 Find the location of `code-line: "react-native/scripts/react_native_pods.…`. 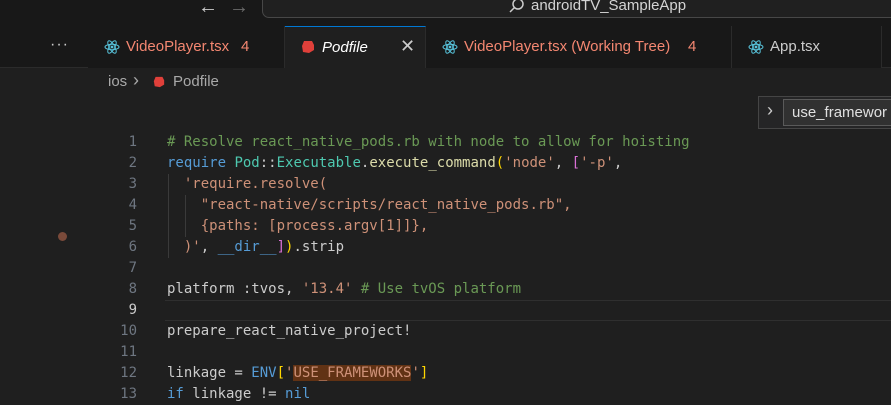

code-line: "react-native/scripts/react_native_pods.… is located at coordinates (529, 205).